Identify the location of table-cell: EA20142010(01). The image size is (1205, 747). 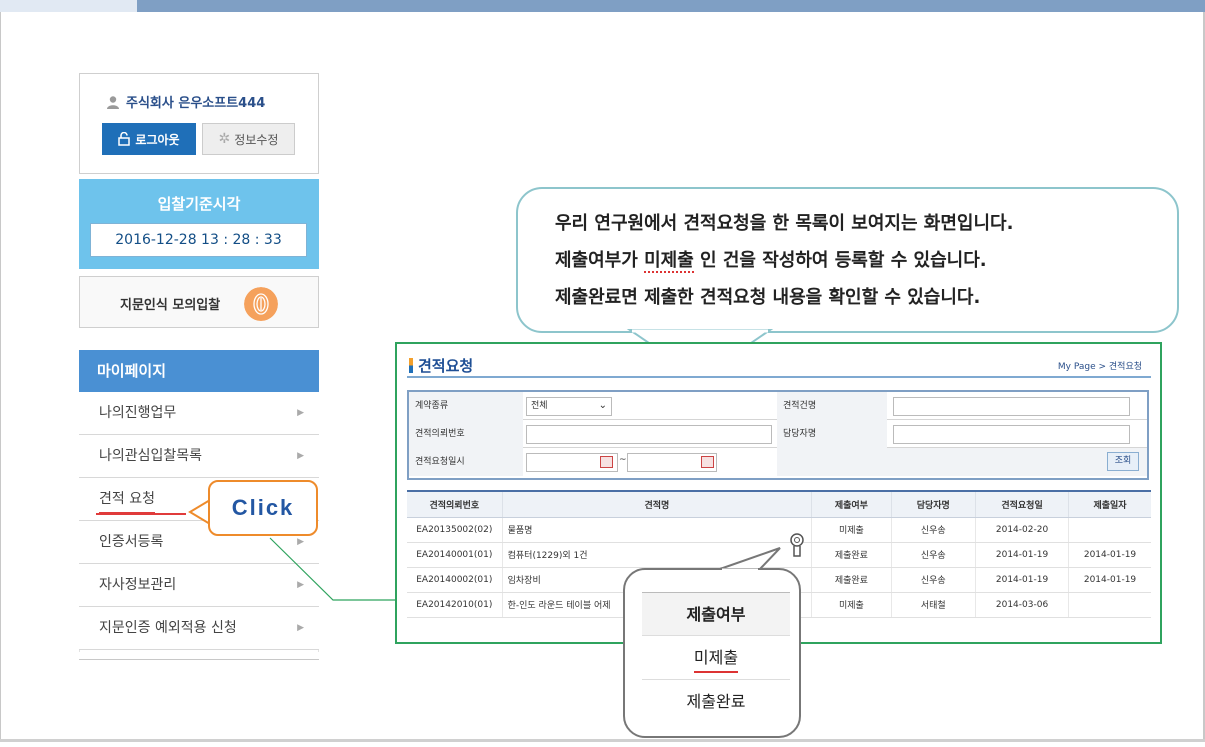
(455, 605).